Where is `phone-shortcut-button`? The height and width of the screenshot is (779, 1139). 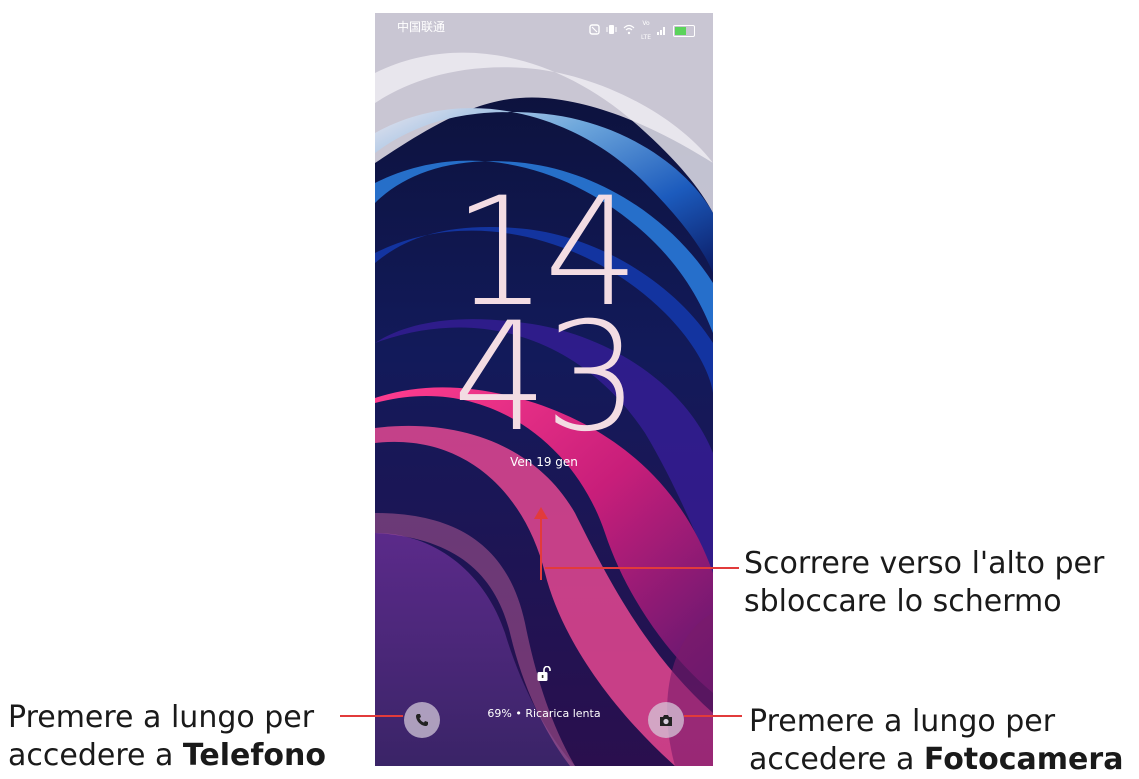
phone-shortcut-button is located at coordinates (422, 720).